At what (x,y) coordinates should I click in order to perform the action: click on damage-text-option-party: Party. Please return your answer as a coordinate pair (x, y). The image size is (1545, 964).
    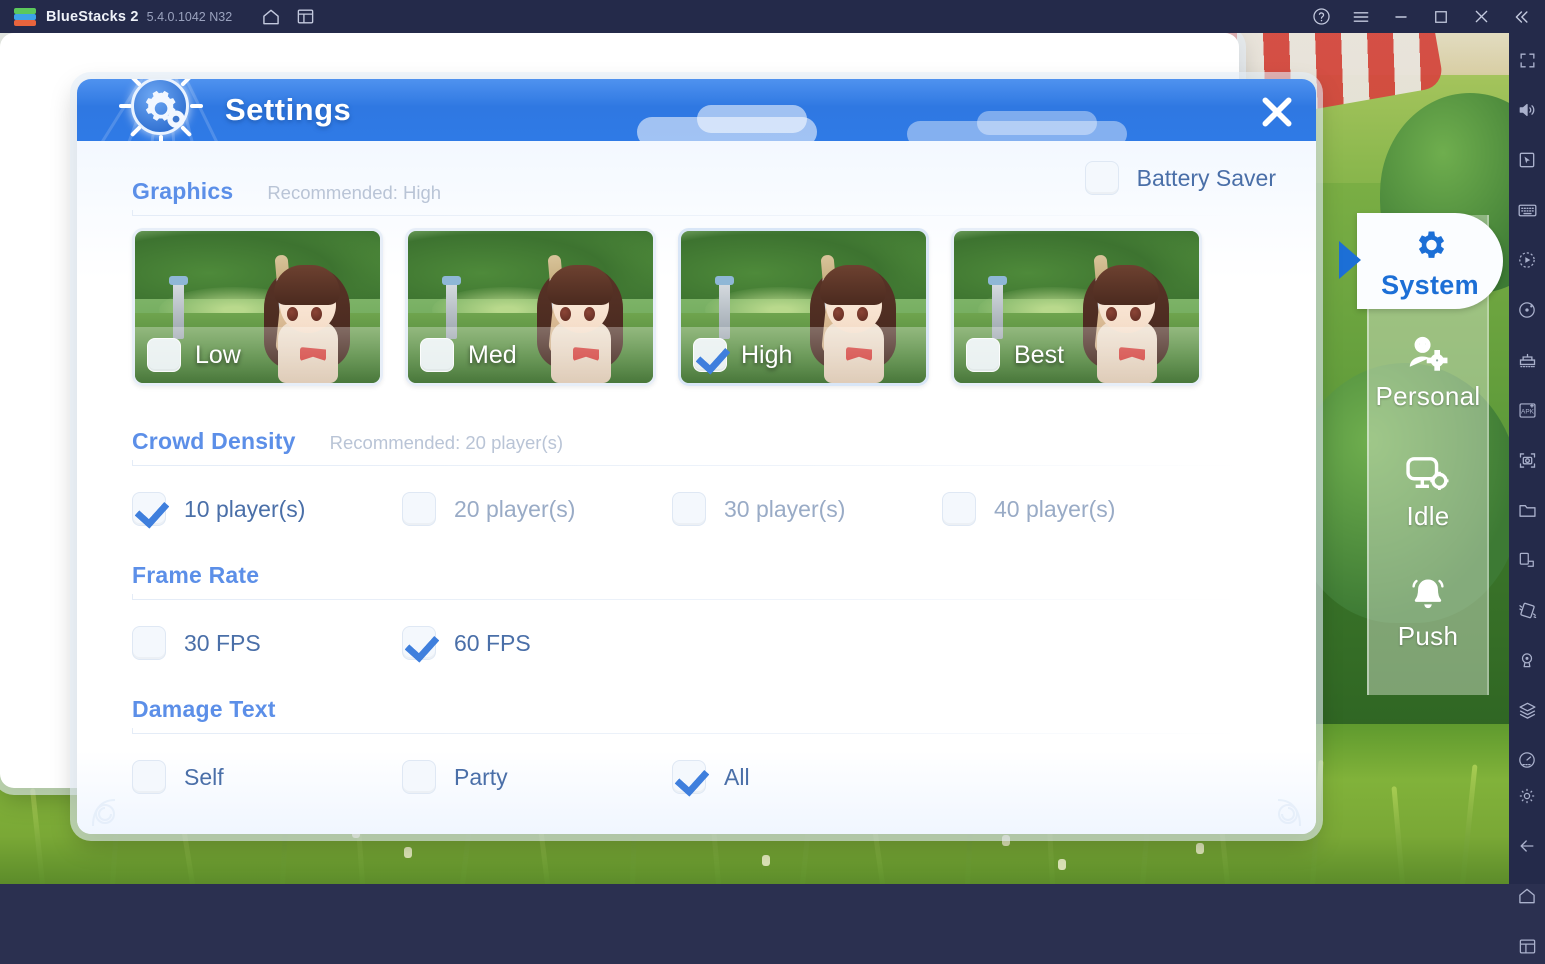
    Looking at the image, I should click on (537, 777).